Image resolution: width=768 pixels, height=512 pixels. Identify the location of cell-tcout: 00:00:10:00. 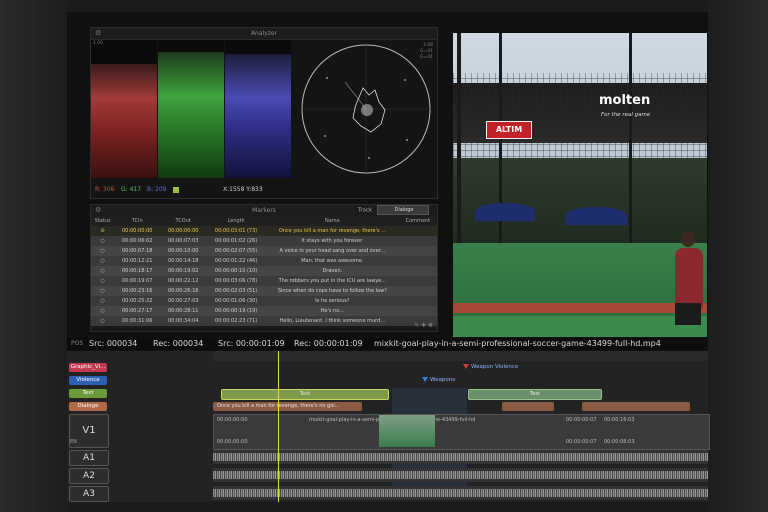
(183, 251).